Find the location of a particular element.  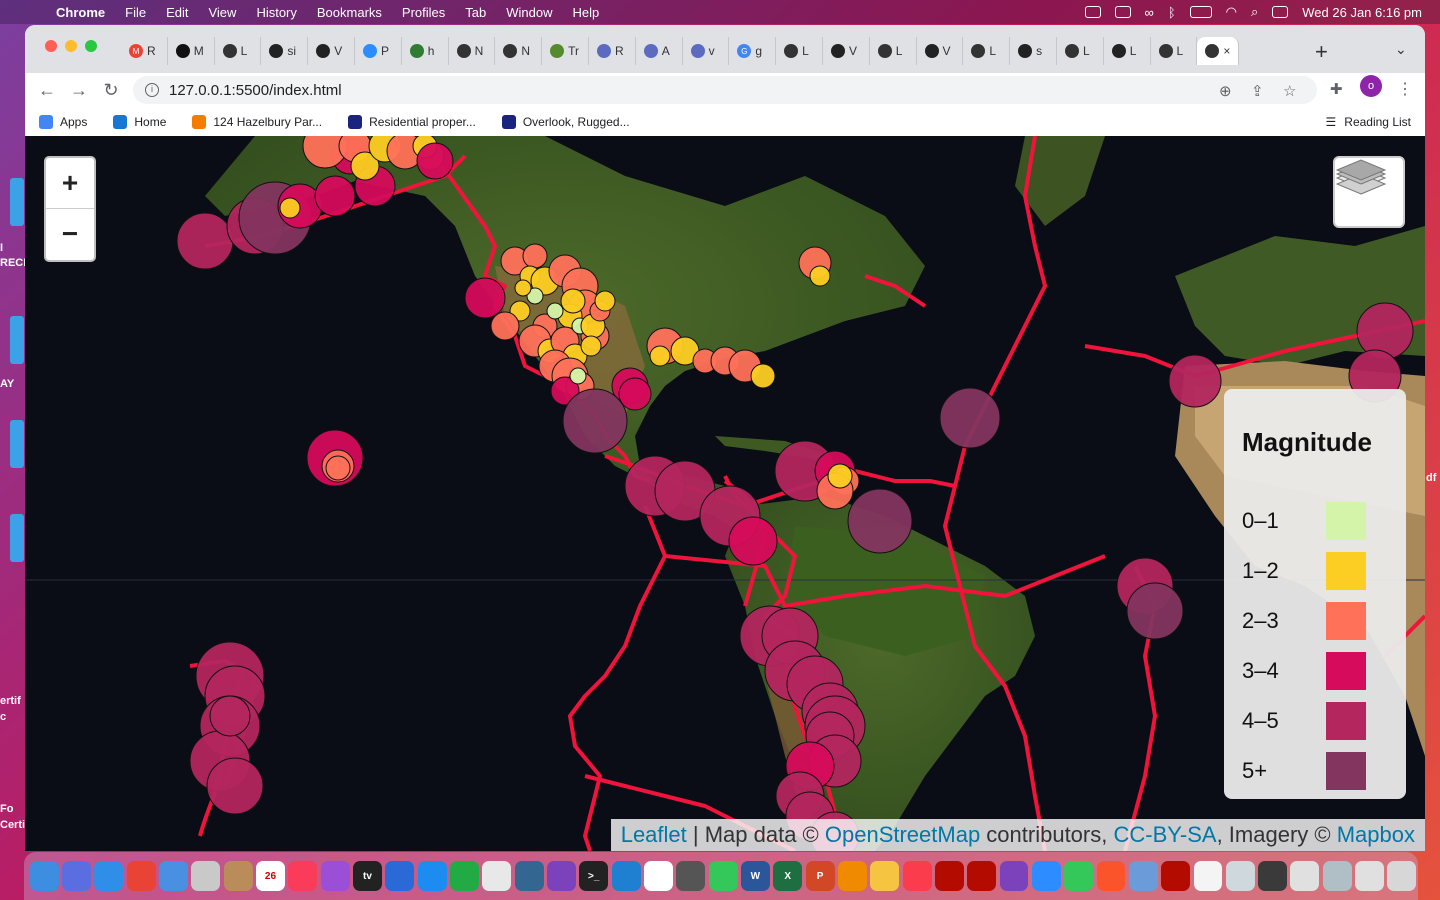

zoom-magnifier-icon: ⊕ is located at coordinates (1225, 91).